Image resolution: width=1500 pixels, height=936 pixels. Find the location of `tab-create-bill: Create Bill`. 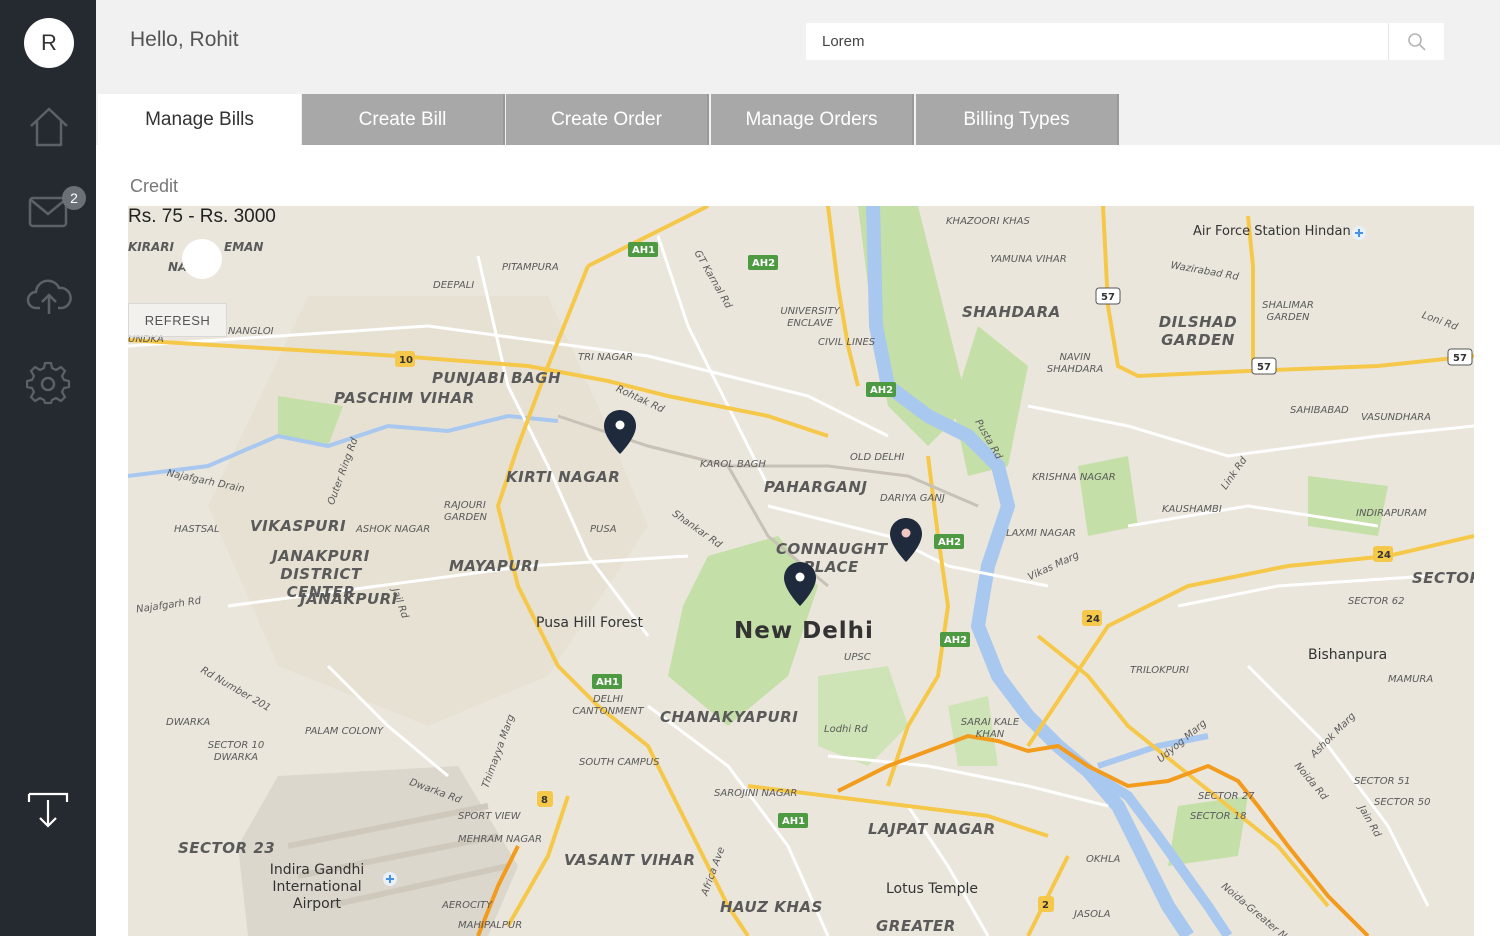

tab-create-bill: Create Bill is located at coordinates (403, 119).